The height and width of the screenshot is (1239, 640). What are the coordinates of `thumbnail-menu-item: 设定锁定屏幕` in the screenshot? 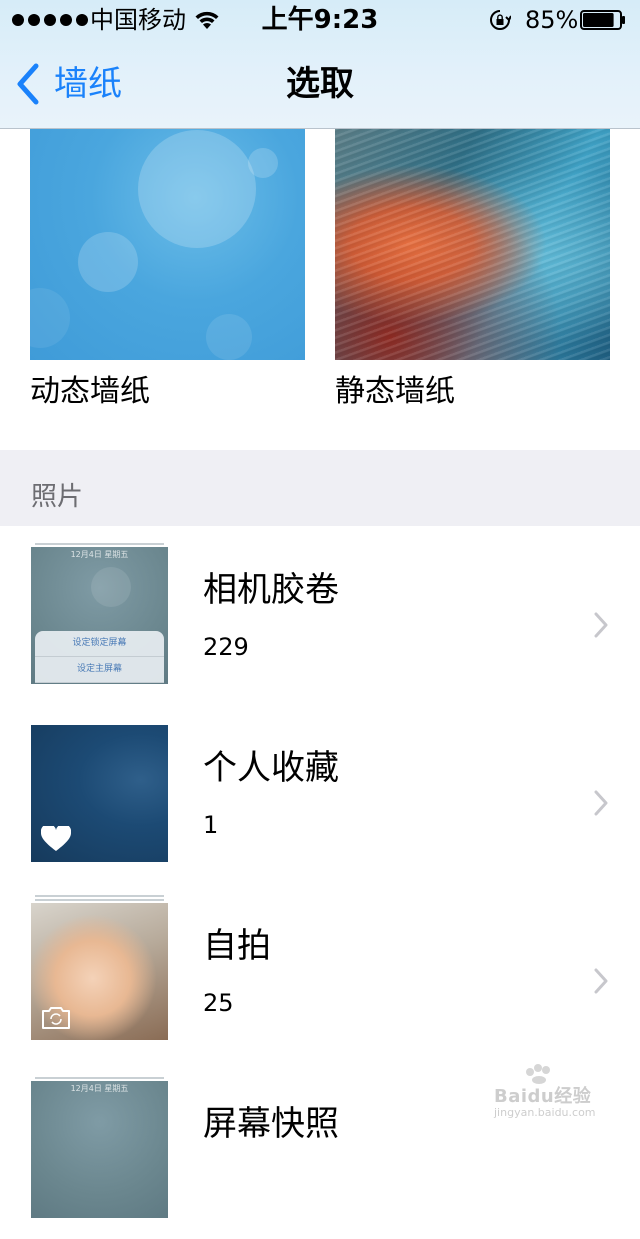 It's located at (99, 644).